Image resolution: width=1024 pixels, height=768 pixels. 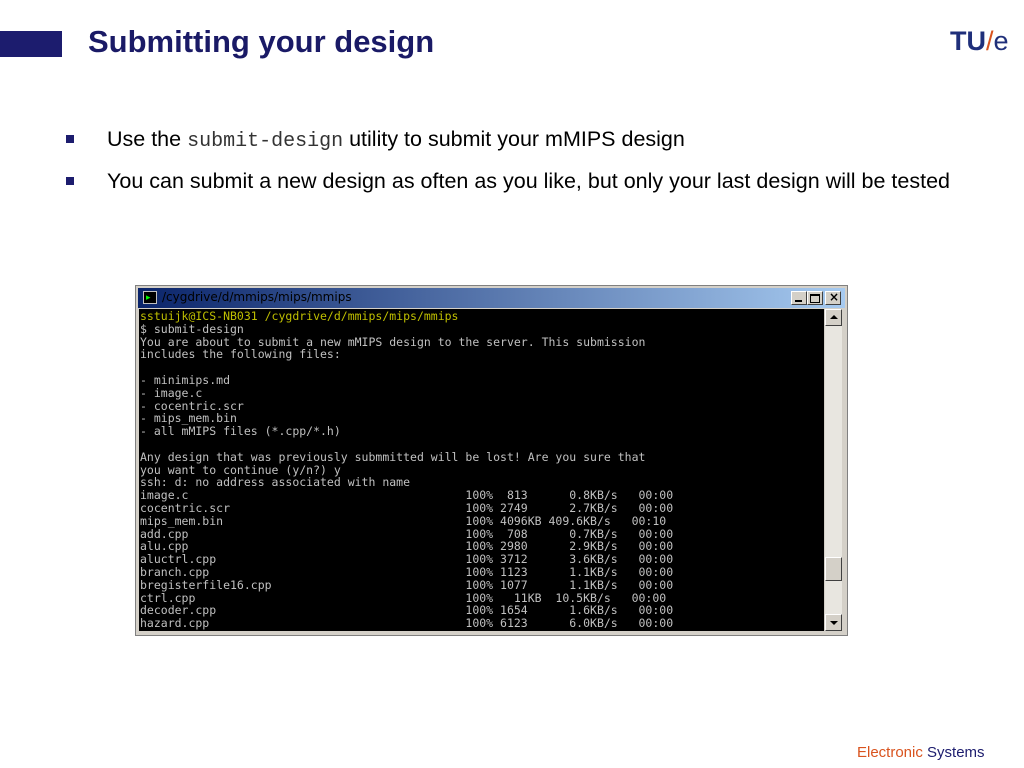 What do you see at coordinates (240, 431) in the screenshot?
I see `console-line: - all mMIPS files (*.cpp/*.h)` at bounding box center [240, 431].